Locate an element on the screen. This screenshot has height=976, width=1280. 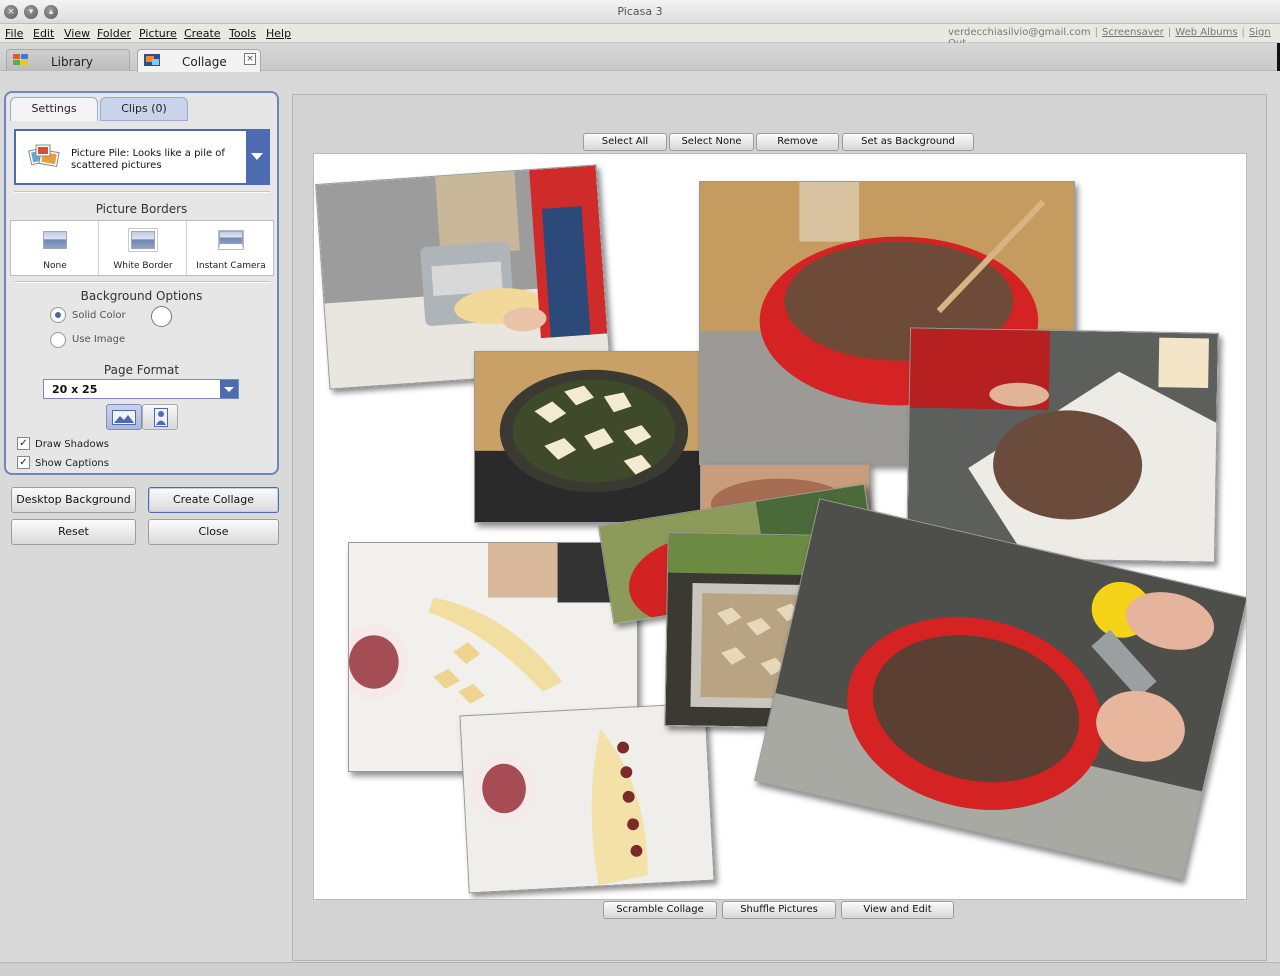
scramble-collage-button: Scramble Collage is located at coordinates (660, 910).